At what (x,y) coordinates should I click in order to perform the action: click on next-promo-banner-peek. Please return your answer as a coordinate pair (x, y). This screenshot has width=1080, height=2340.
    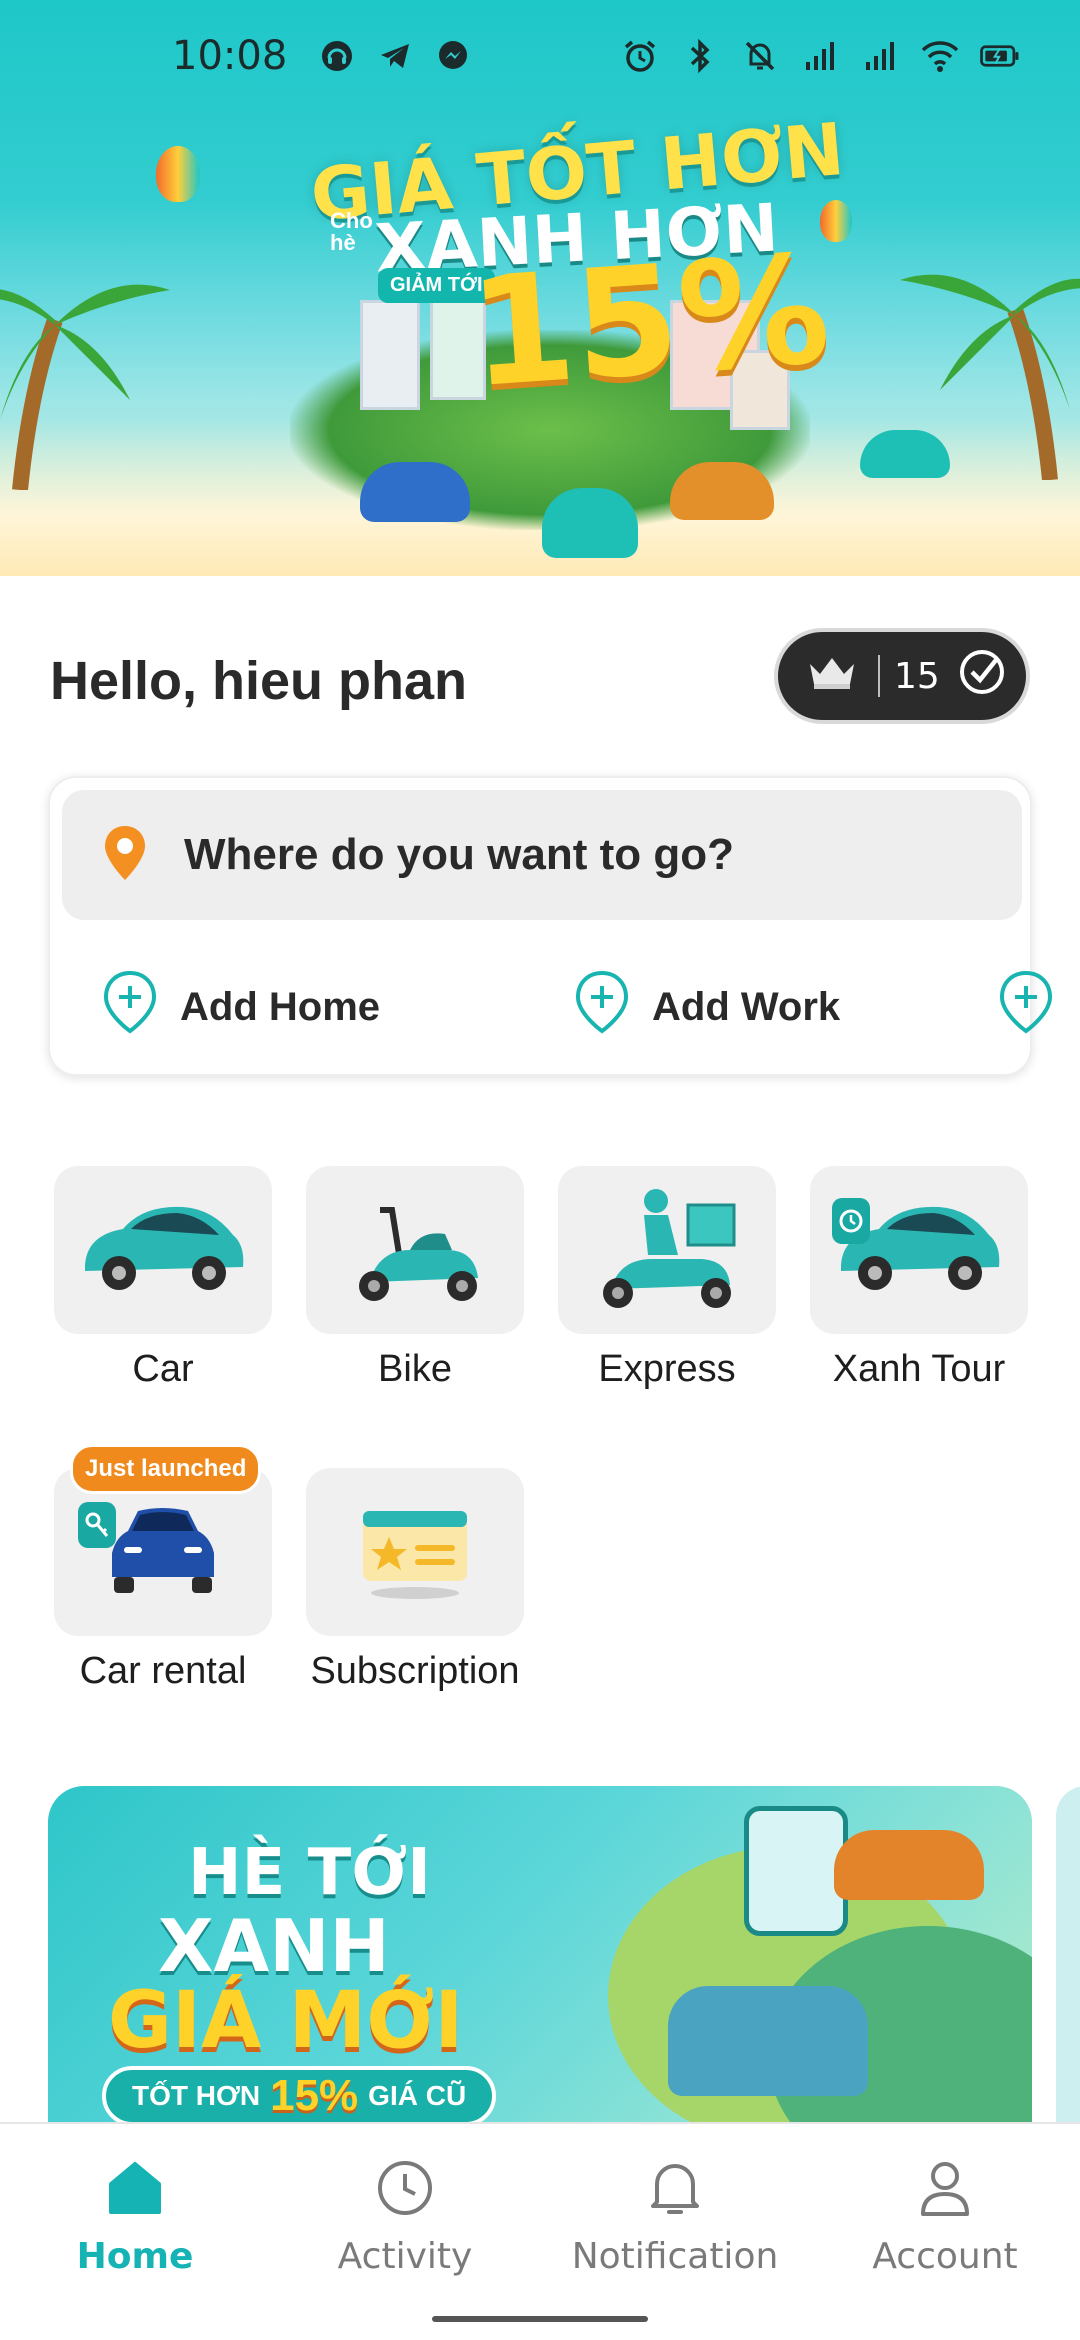
    Looking at the image, I should click on (1068, 1956).